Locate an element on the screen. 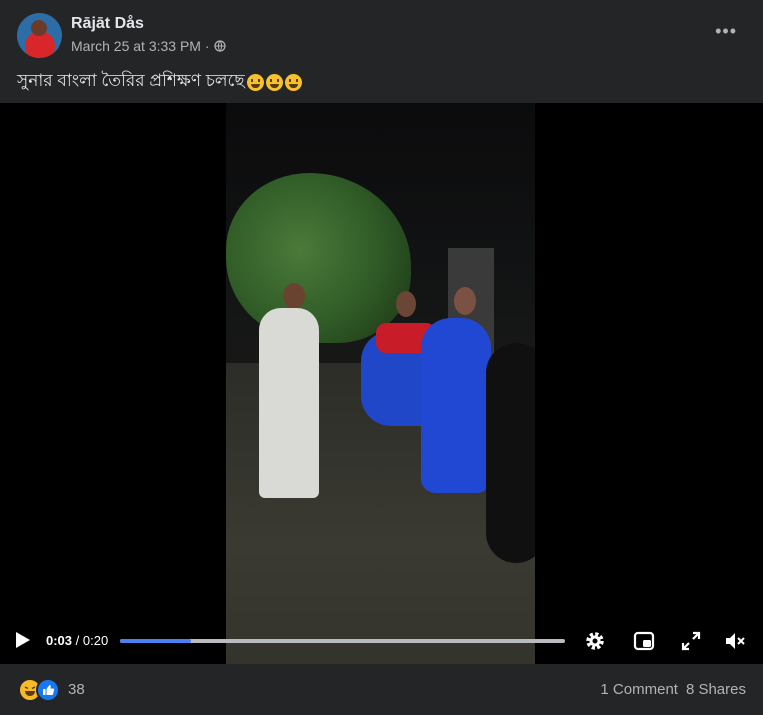 This screenshot has height=715, width=763. video-time: 0:03 / 0:20 is located at coordinates (77, 640).